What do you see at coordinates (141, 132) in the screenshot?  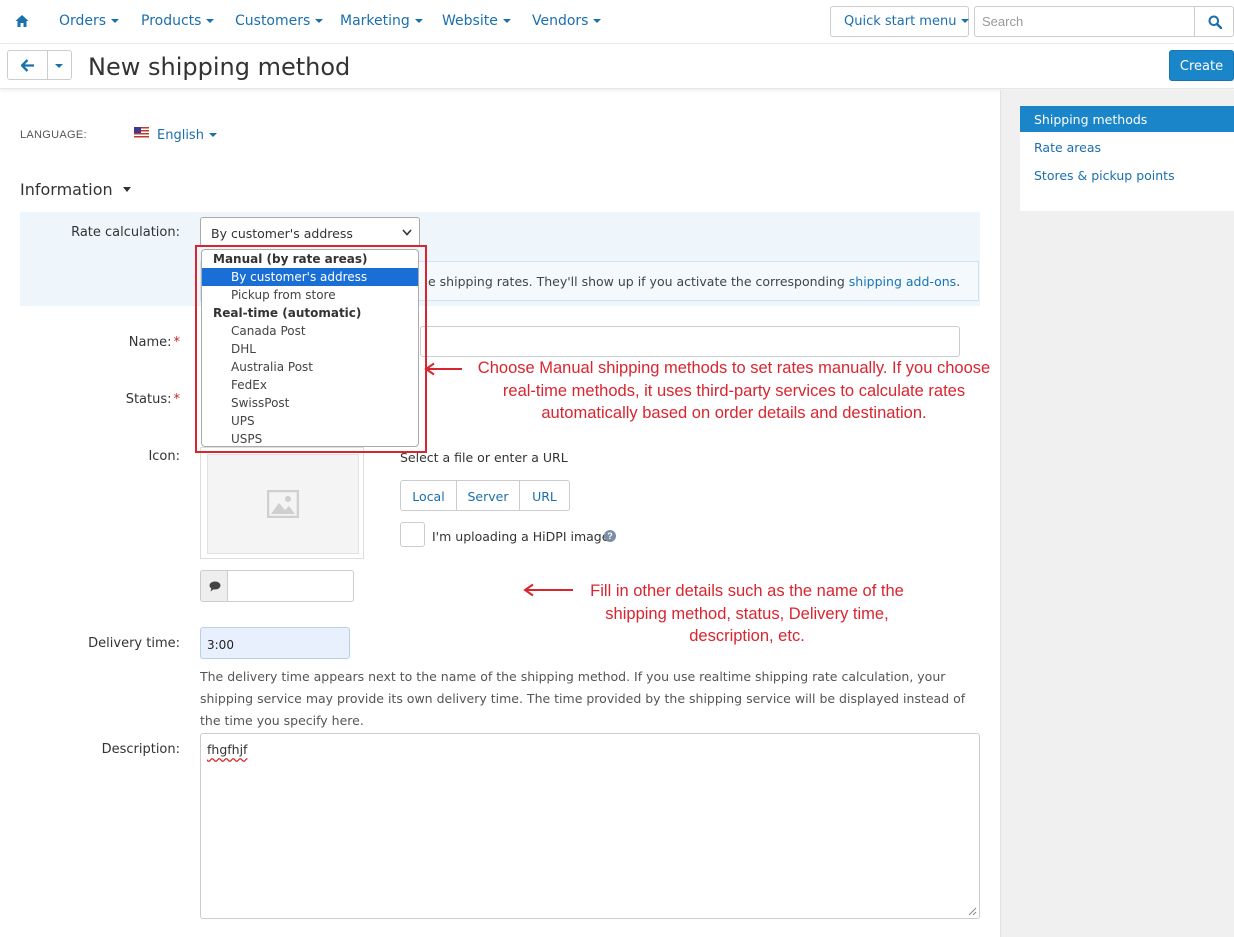 I see `us-flag-icon` at bounding box center [141, 132].